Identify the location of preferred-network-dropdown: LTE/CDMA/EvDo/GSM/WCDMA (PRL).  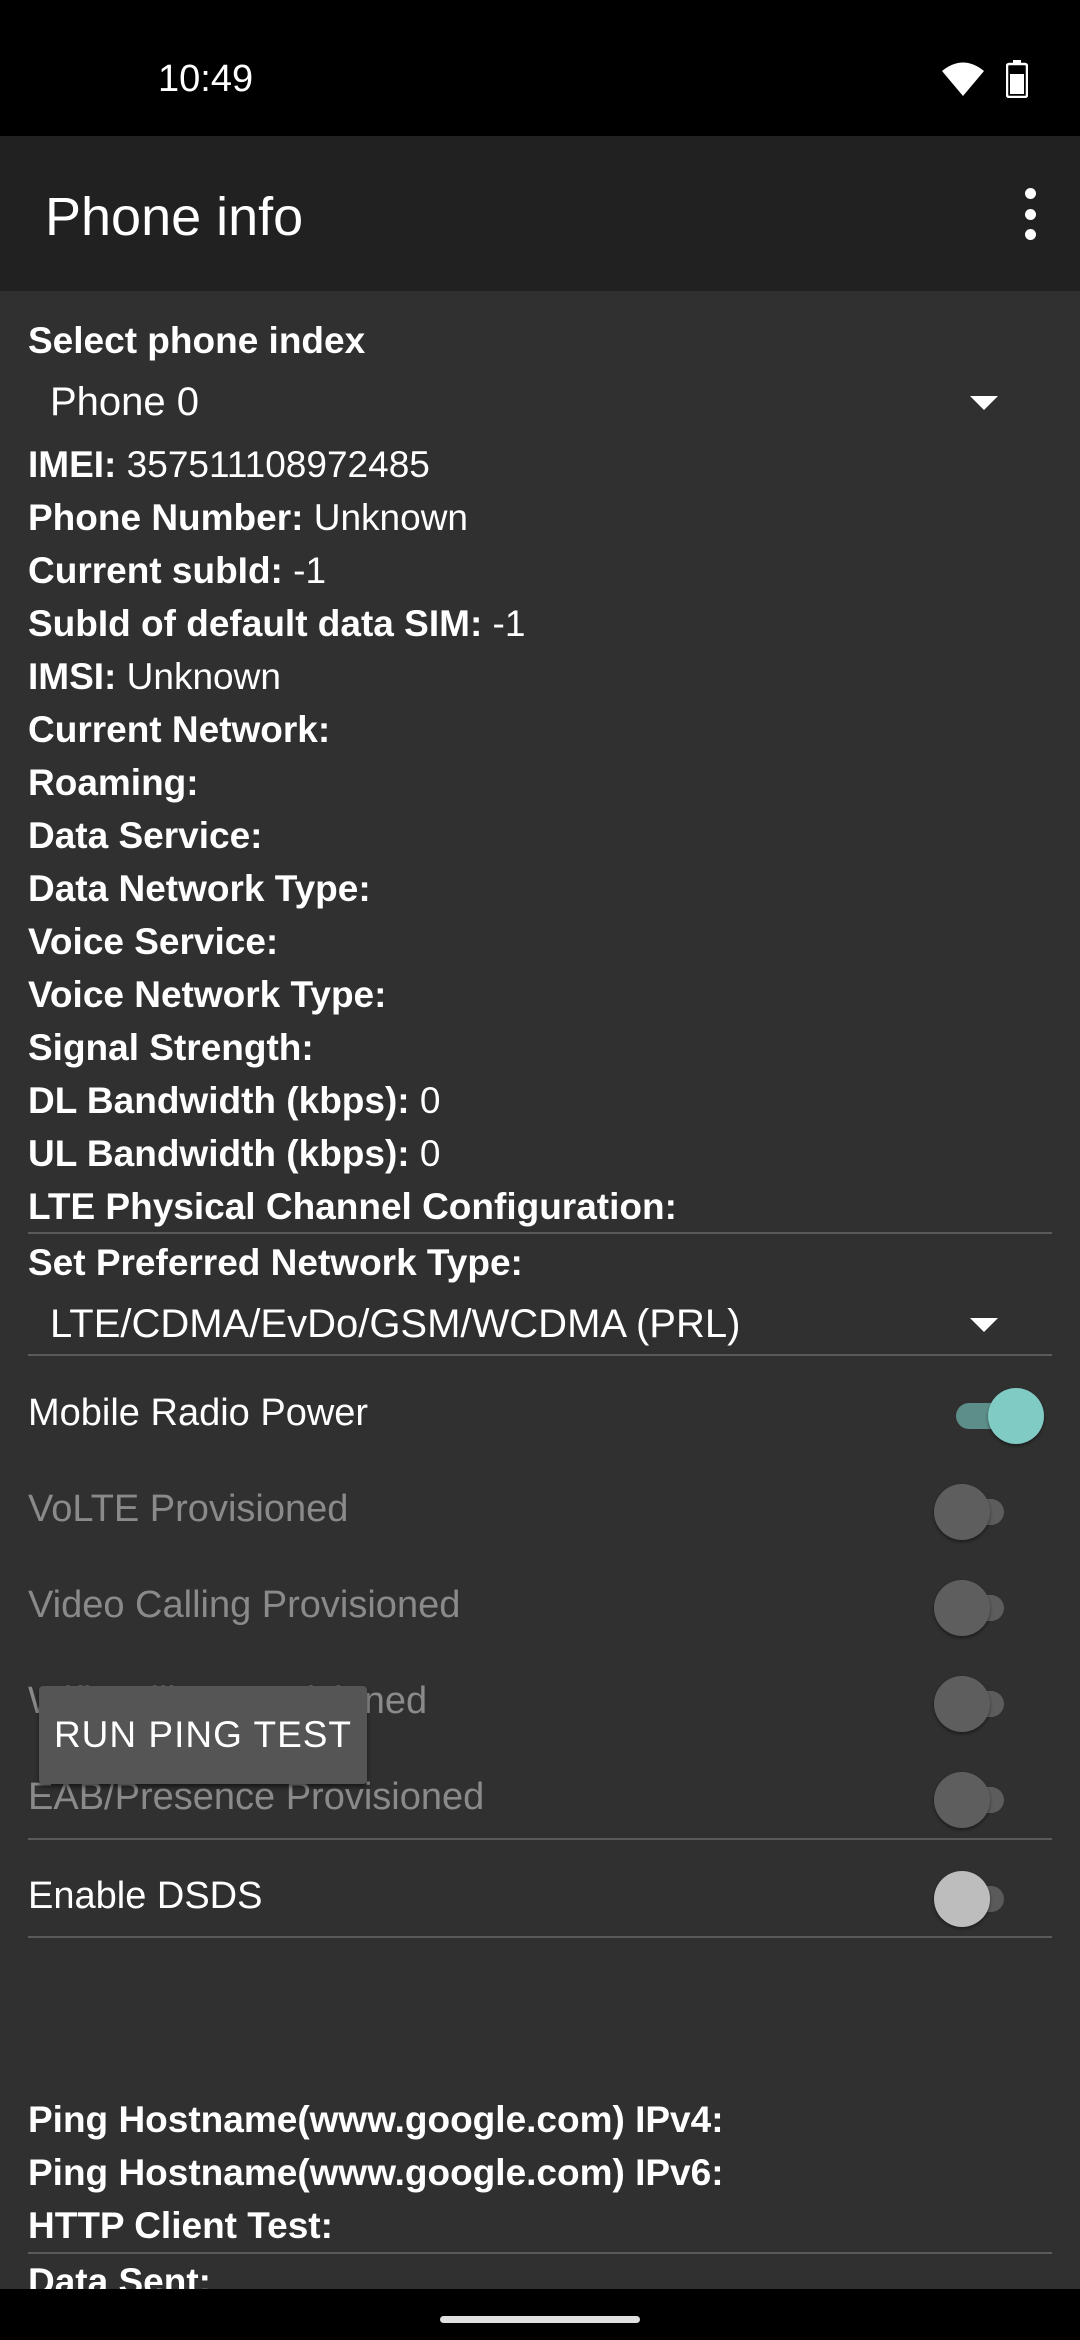
(540, 1328).